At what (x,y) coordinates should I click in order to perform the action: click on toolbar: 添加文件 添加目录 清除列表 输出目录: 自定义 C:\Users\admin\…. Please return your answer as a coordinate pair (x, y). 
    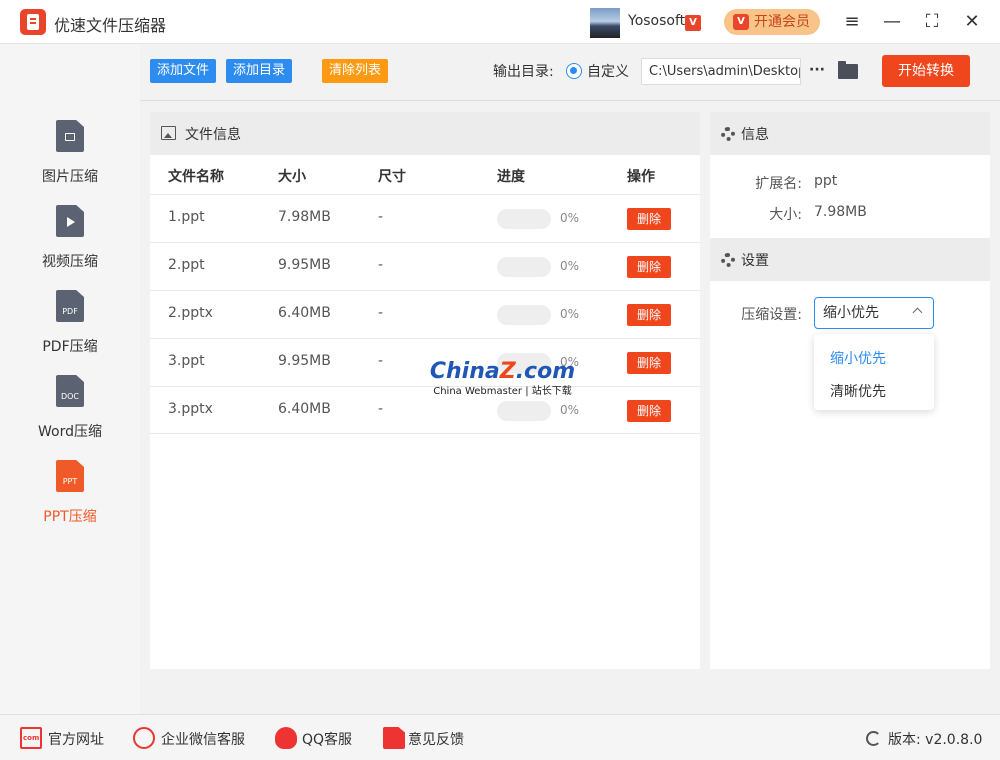
    Looking at the image, I should click on (570, 73).